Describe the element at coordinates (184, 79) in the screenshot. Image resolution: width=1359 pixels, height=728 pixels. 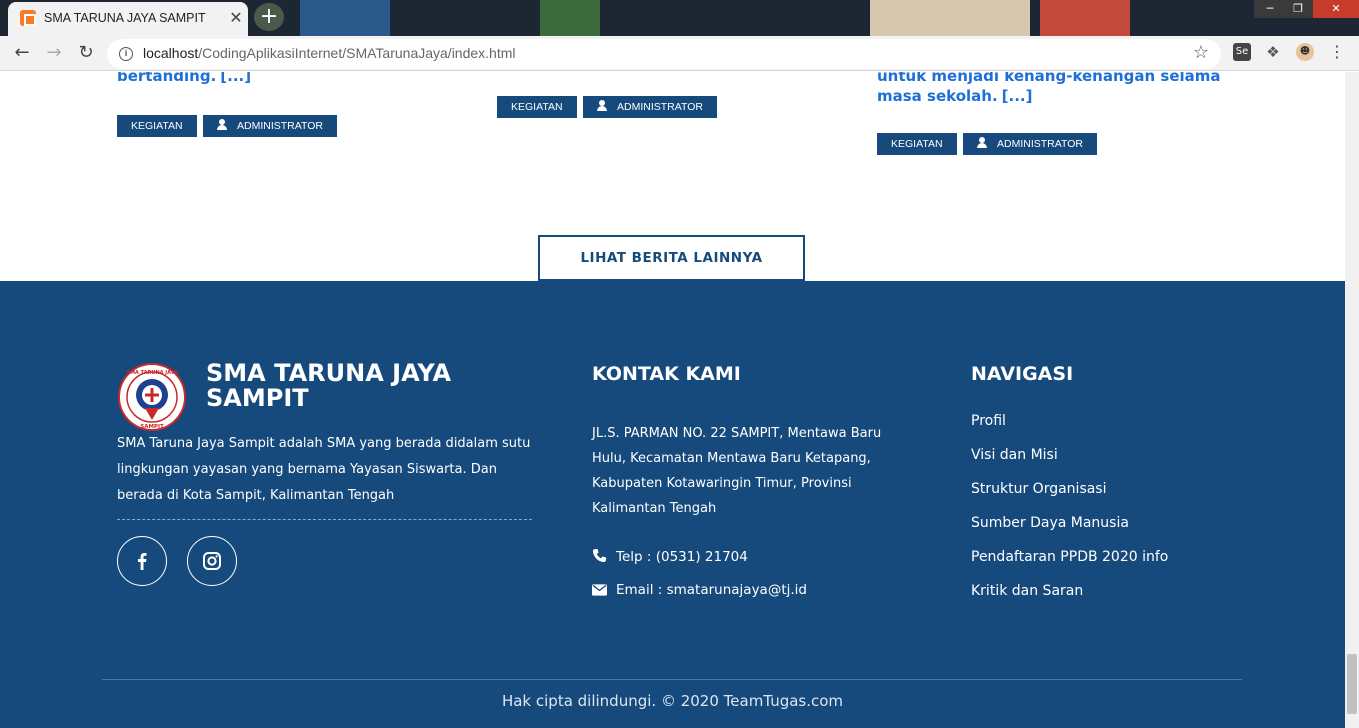
I see `news-excerpt: bertanding. [...]` at that location.